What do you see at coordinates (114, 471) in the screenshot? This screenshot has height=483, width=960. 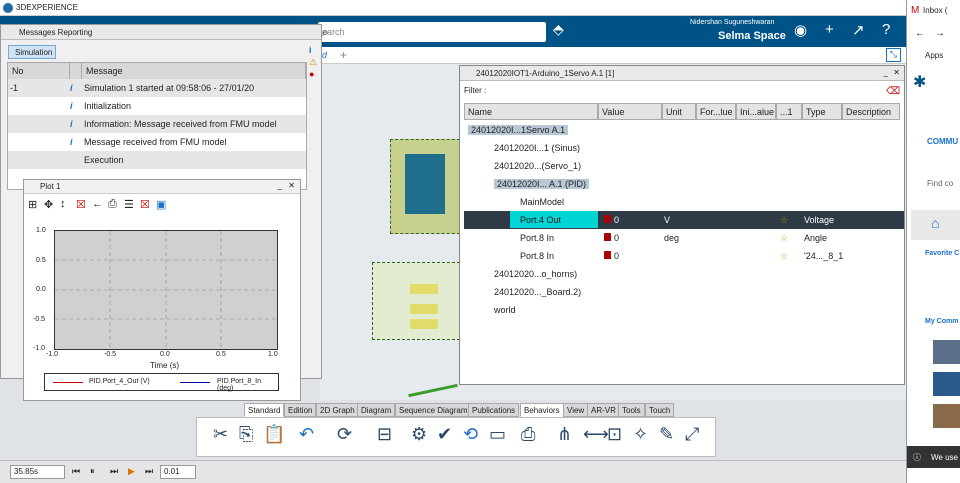 I see `step-icon: ⏭` at bounding box center [114, 471].